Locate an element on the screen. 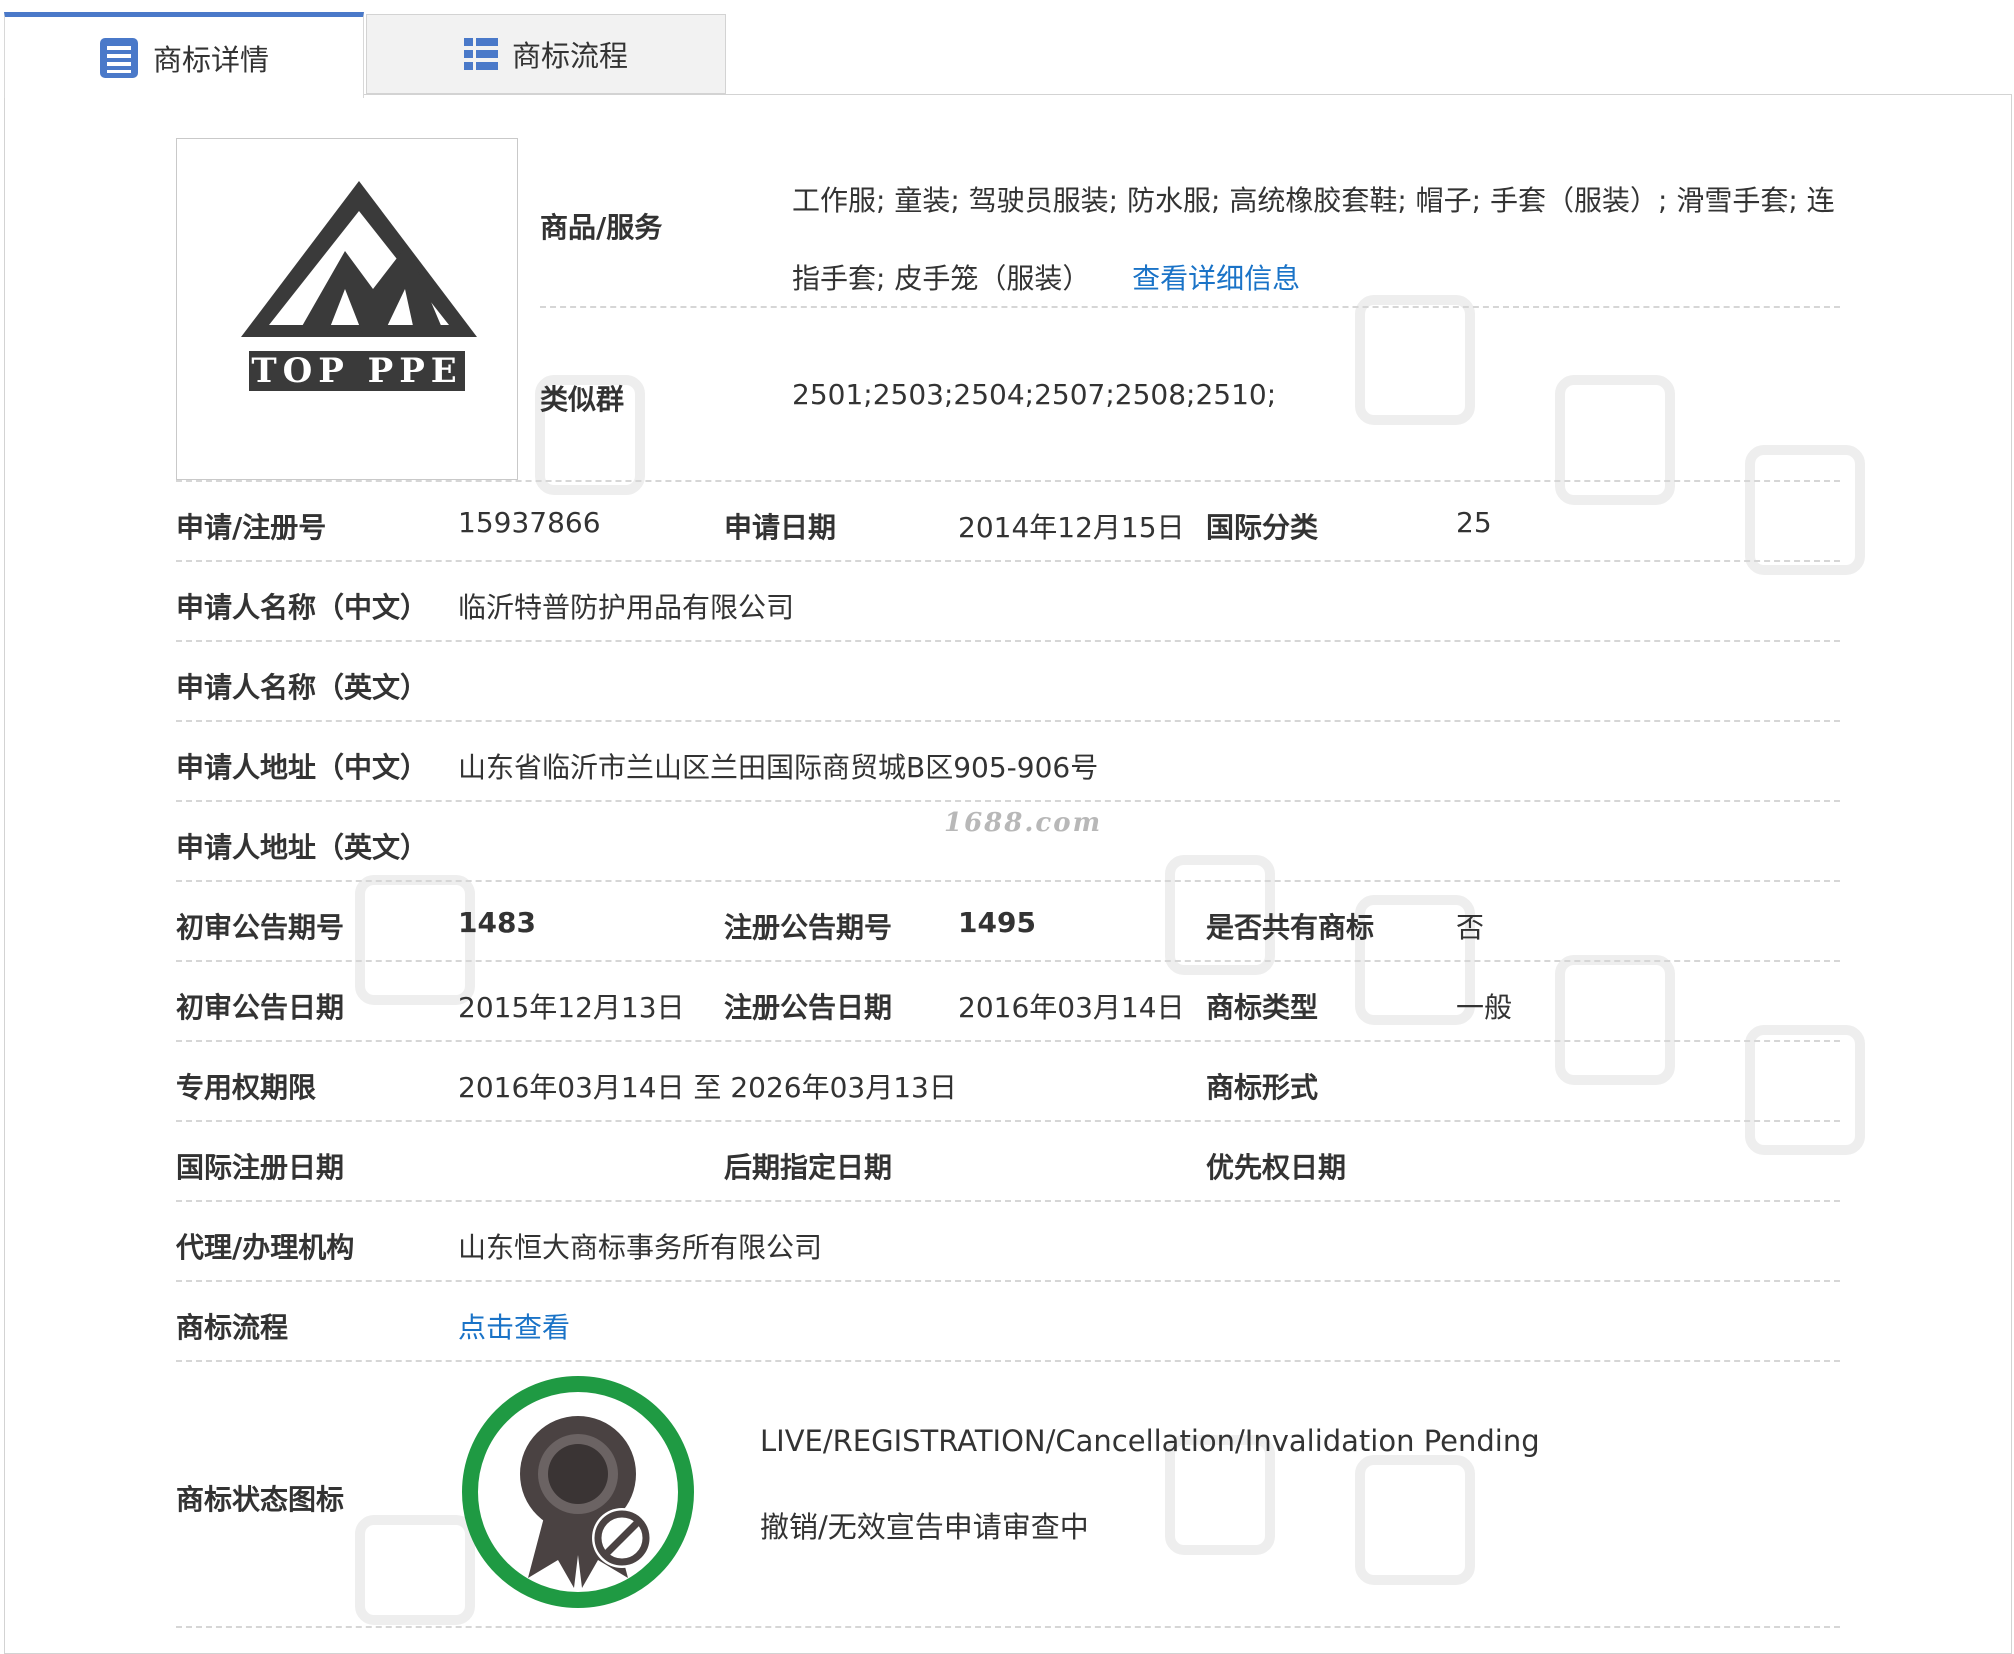 The height and width of the screenshot is (1654, 2014). similar-group-value: 2501;2503;2504;2507;2508;2510; is located at coordinates (1034, 394).